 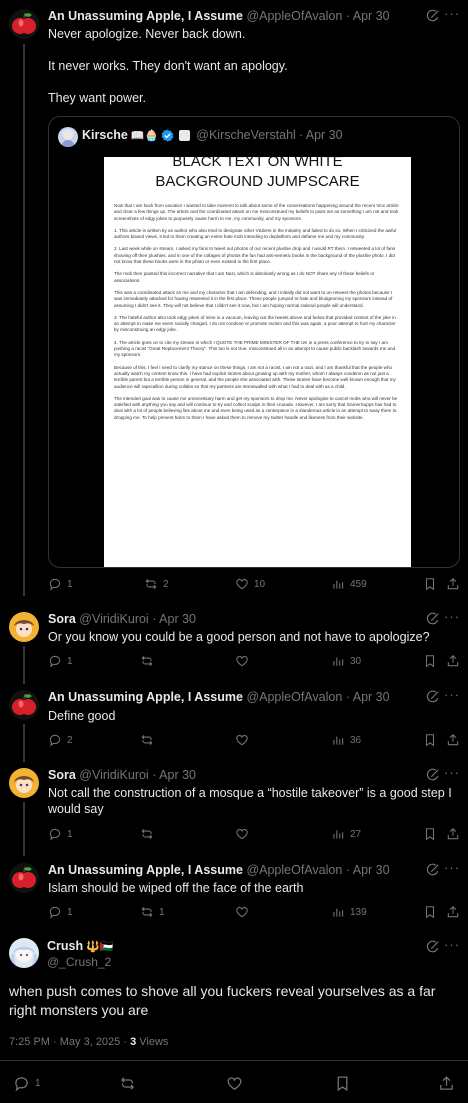 What do you see at coordinates (166, 584) in the screenshot?
I see `repost-count: 2` at bounding box center [166, 584].